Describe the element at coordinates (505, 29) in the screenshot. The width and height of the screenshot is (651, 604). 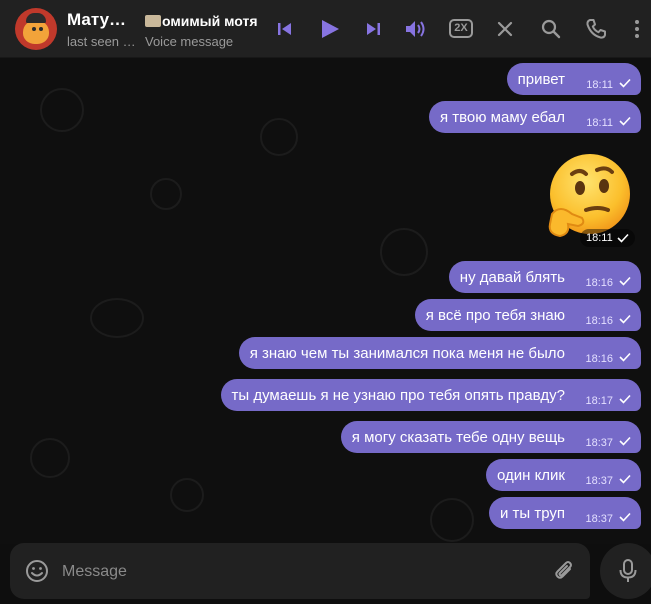
I see `close-icon` at that location.